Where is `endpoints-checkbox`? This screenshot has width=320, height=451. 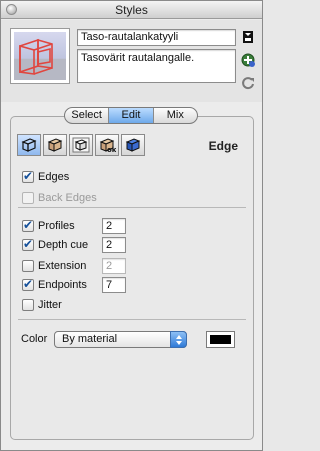 endpoints-checkbox is located at coordinates (28, 284).